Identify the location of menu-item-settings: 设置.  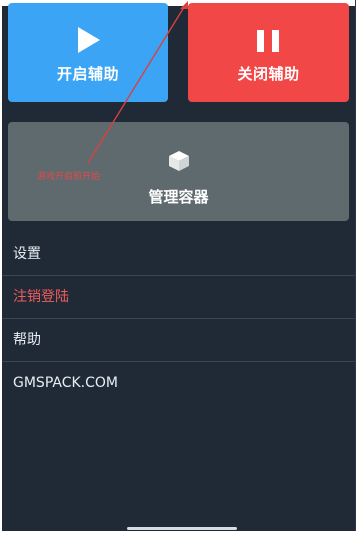
(178, 254).